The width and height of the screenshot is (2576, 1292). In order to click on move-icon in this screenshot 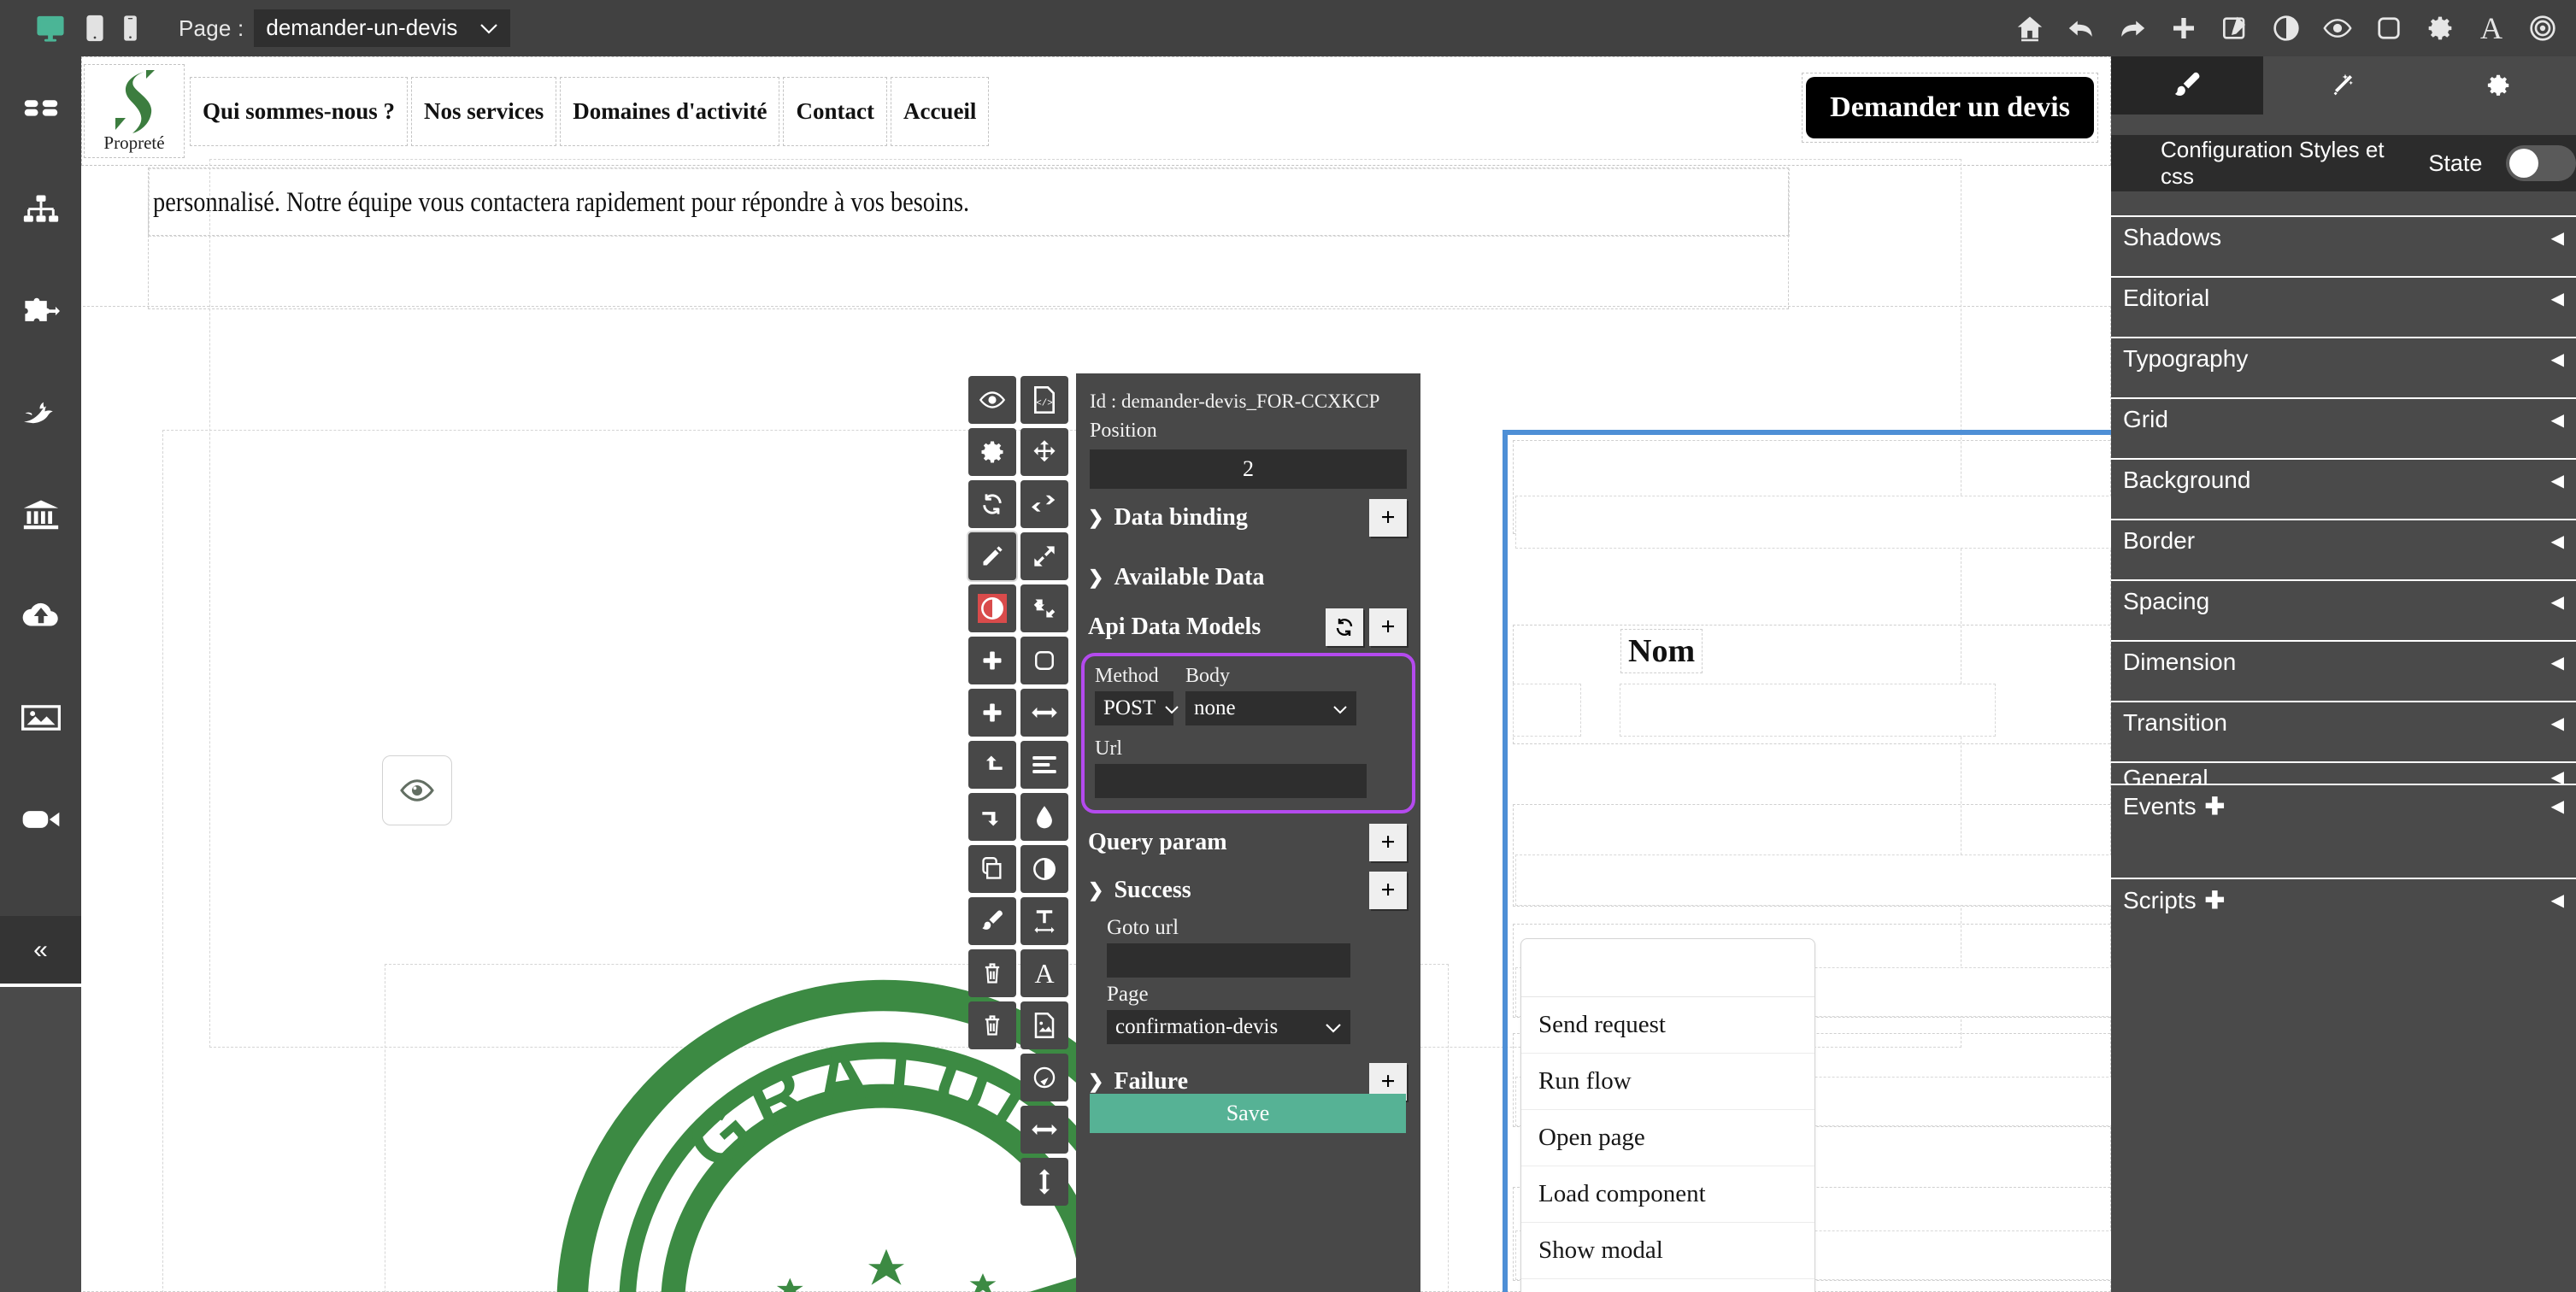, I will do `click(1044, 452)`.